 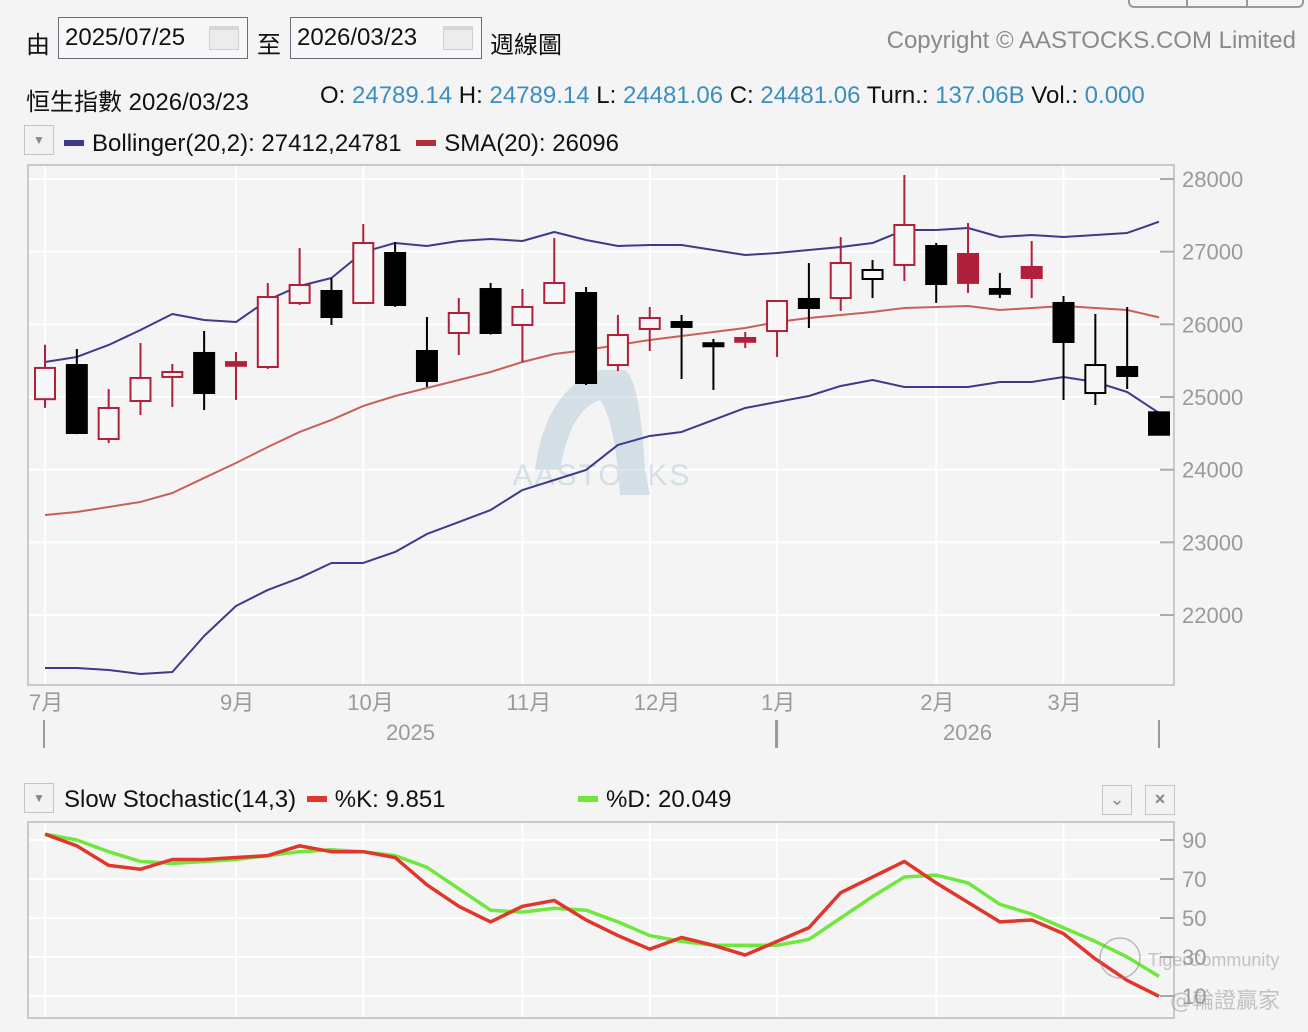 I want to click on y-tick-label: 26000, so click(x=1212, y=324).